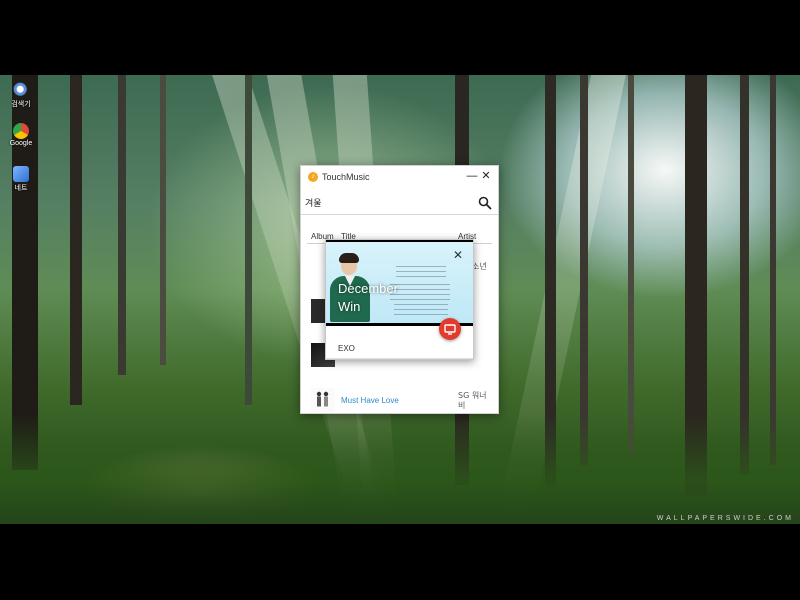 The image size is (800, 600). Describe the element at coordinates (486, 176) in the screenshot. I see `close-button: ✕` at that location.